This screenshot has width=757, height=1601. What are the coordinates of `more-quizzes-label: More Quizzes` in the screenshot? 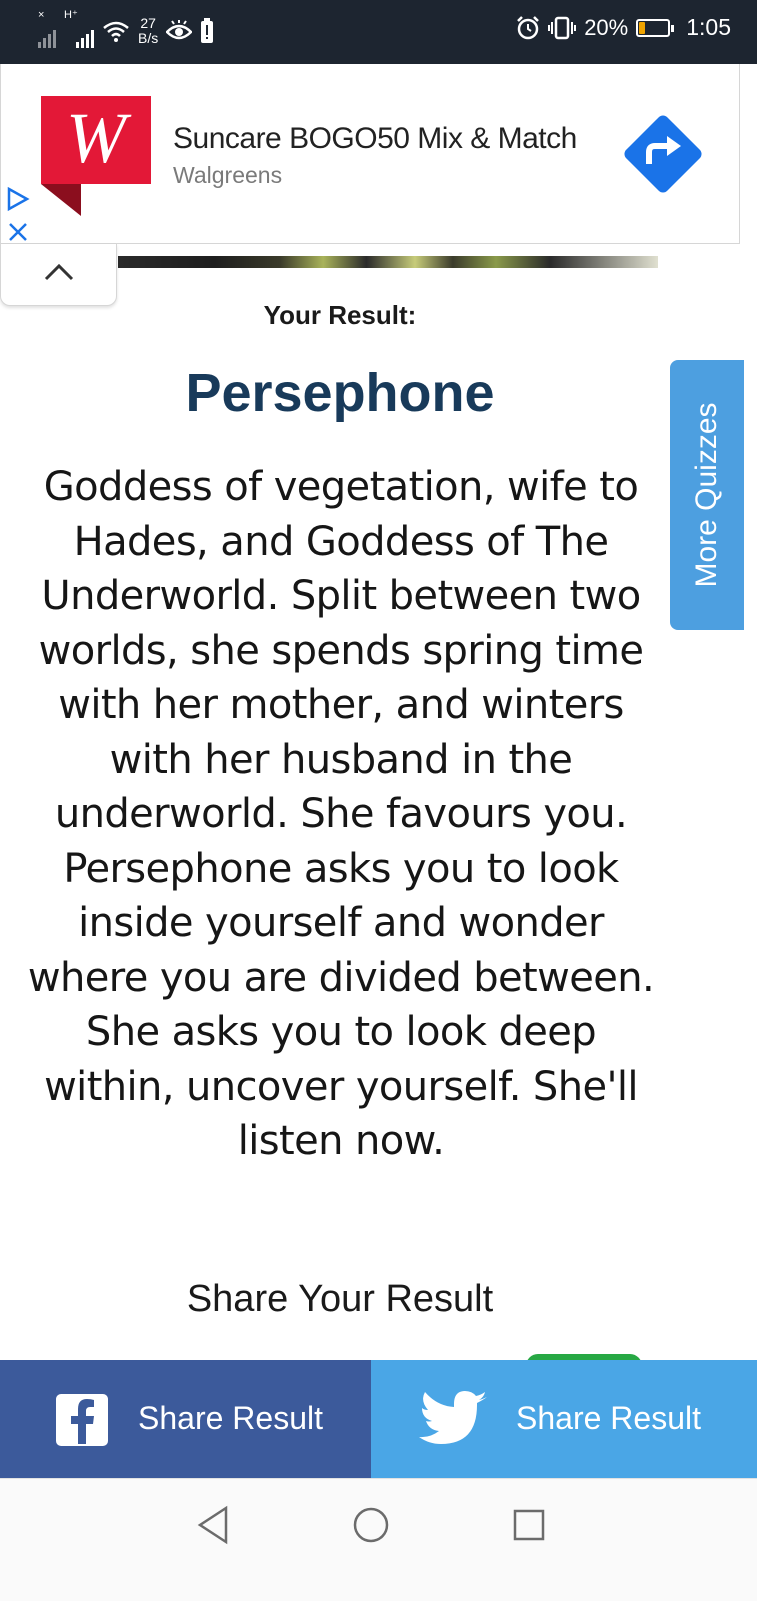 It's located at (706, 495).